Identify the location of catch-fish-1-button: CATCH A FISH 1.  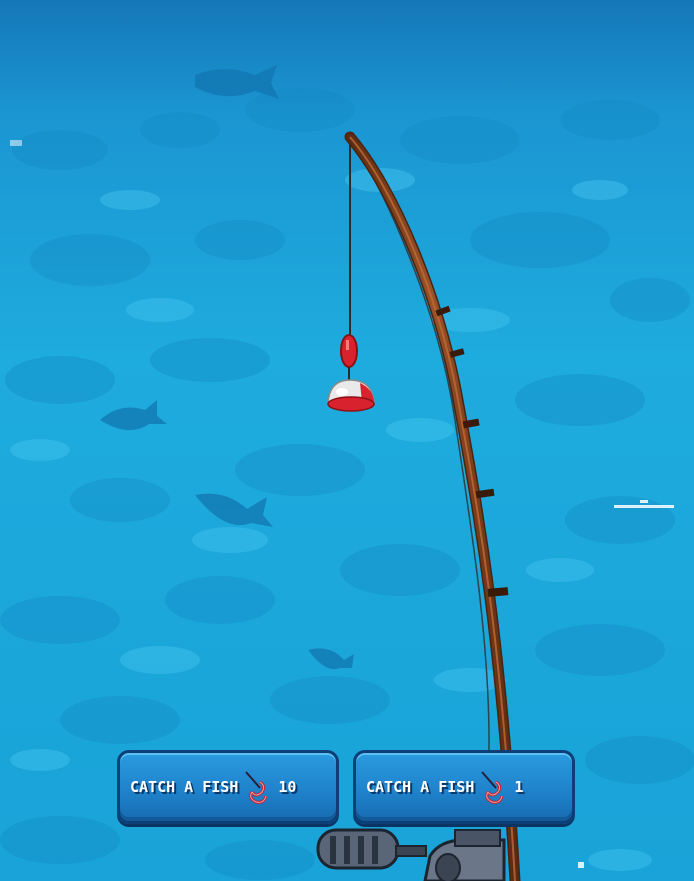
(464, 787).